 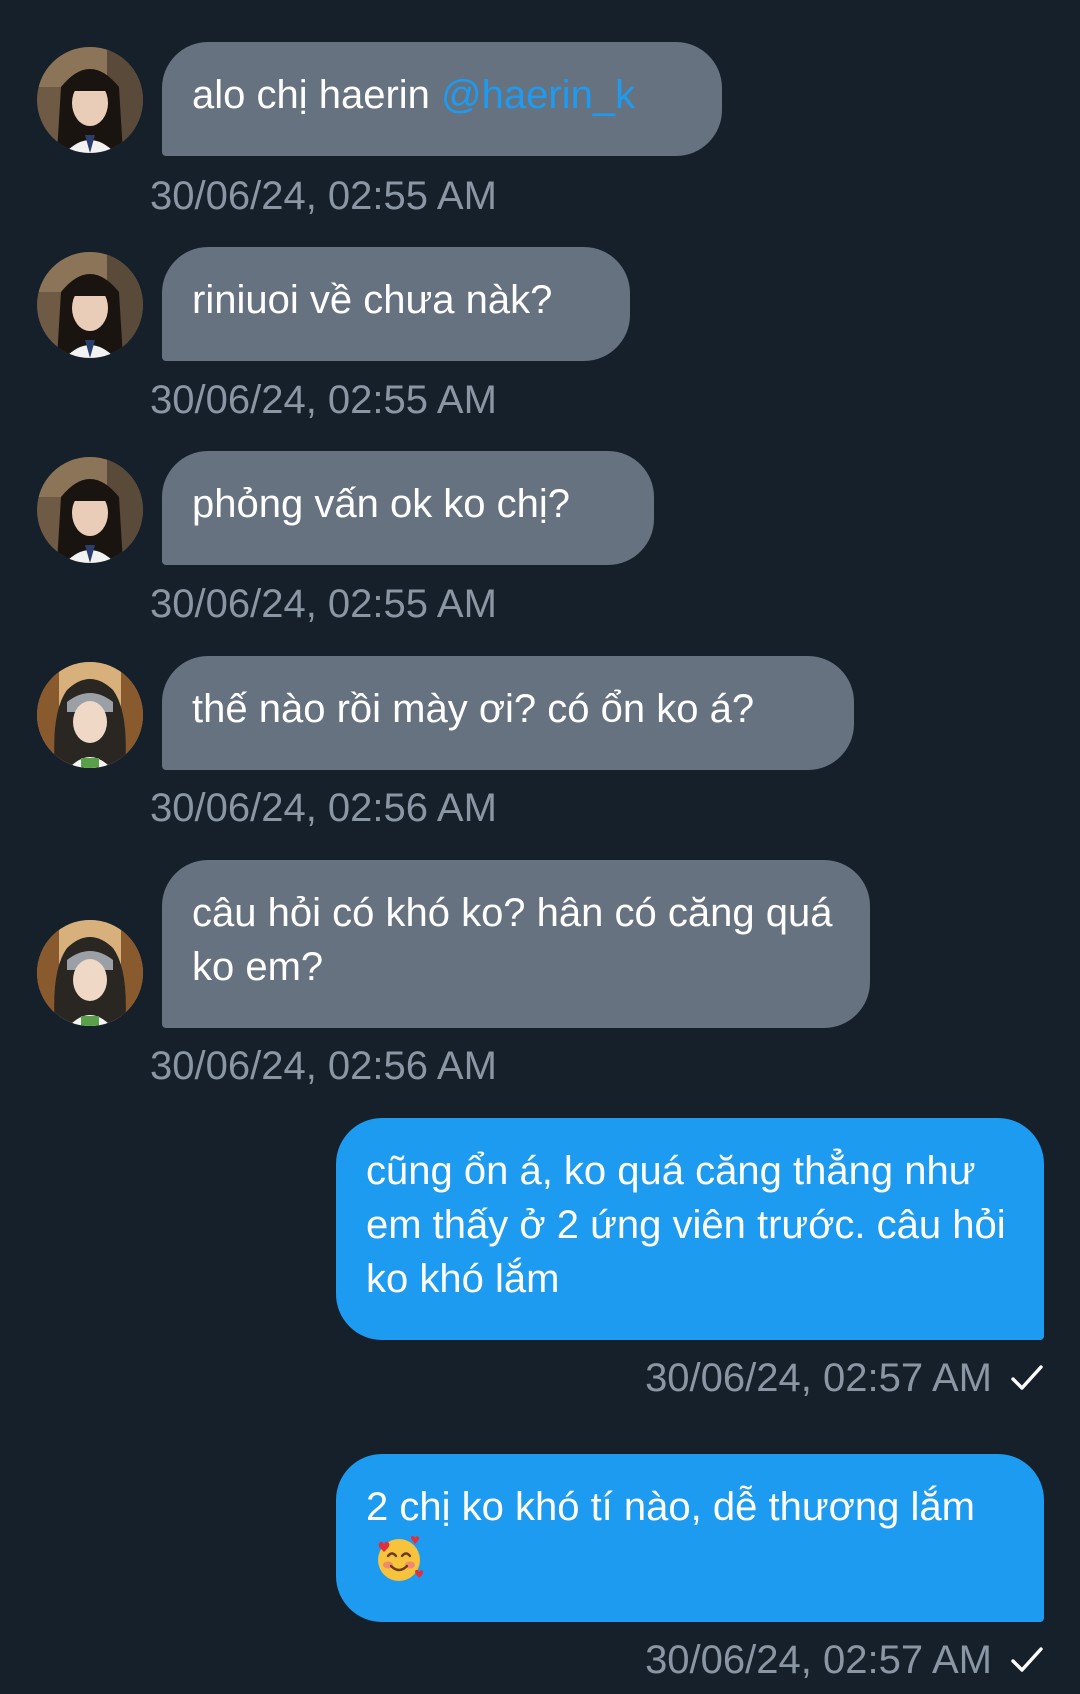 What do you see at coordinates (372, 300) in the screenshot?
I see `message-text: riniuoi về chưa nàk?` at bounding box center [372, 300].